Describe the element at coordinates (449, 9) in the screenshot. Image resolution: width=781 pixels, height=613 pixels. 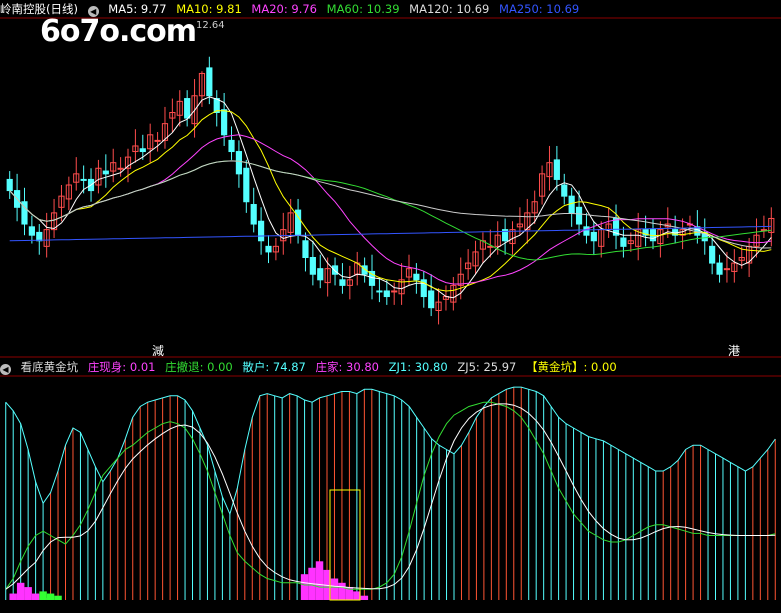
I see `ma120-value: MA120: 10.69` at that location.